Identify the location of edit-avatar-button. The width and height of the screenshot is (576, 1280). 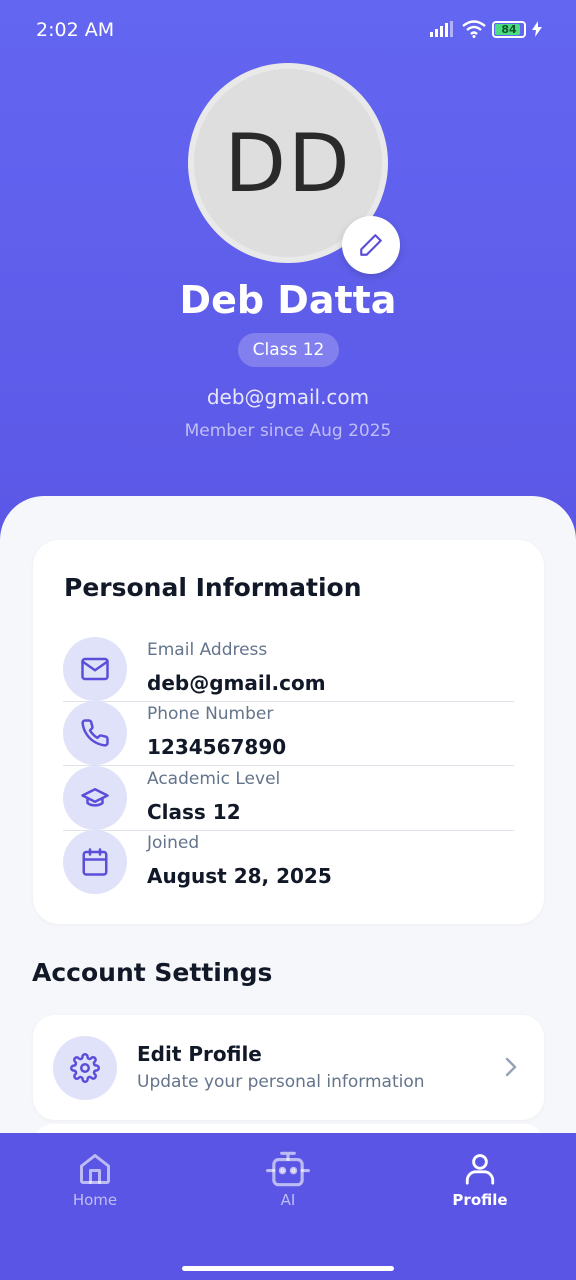
(371, 245).